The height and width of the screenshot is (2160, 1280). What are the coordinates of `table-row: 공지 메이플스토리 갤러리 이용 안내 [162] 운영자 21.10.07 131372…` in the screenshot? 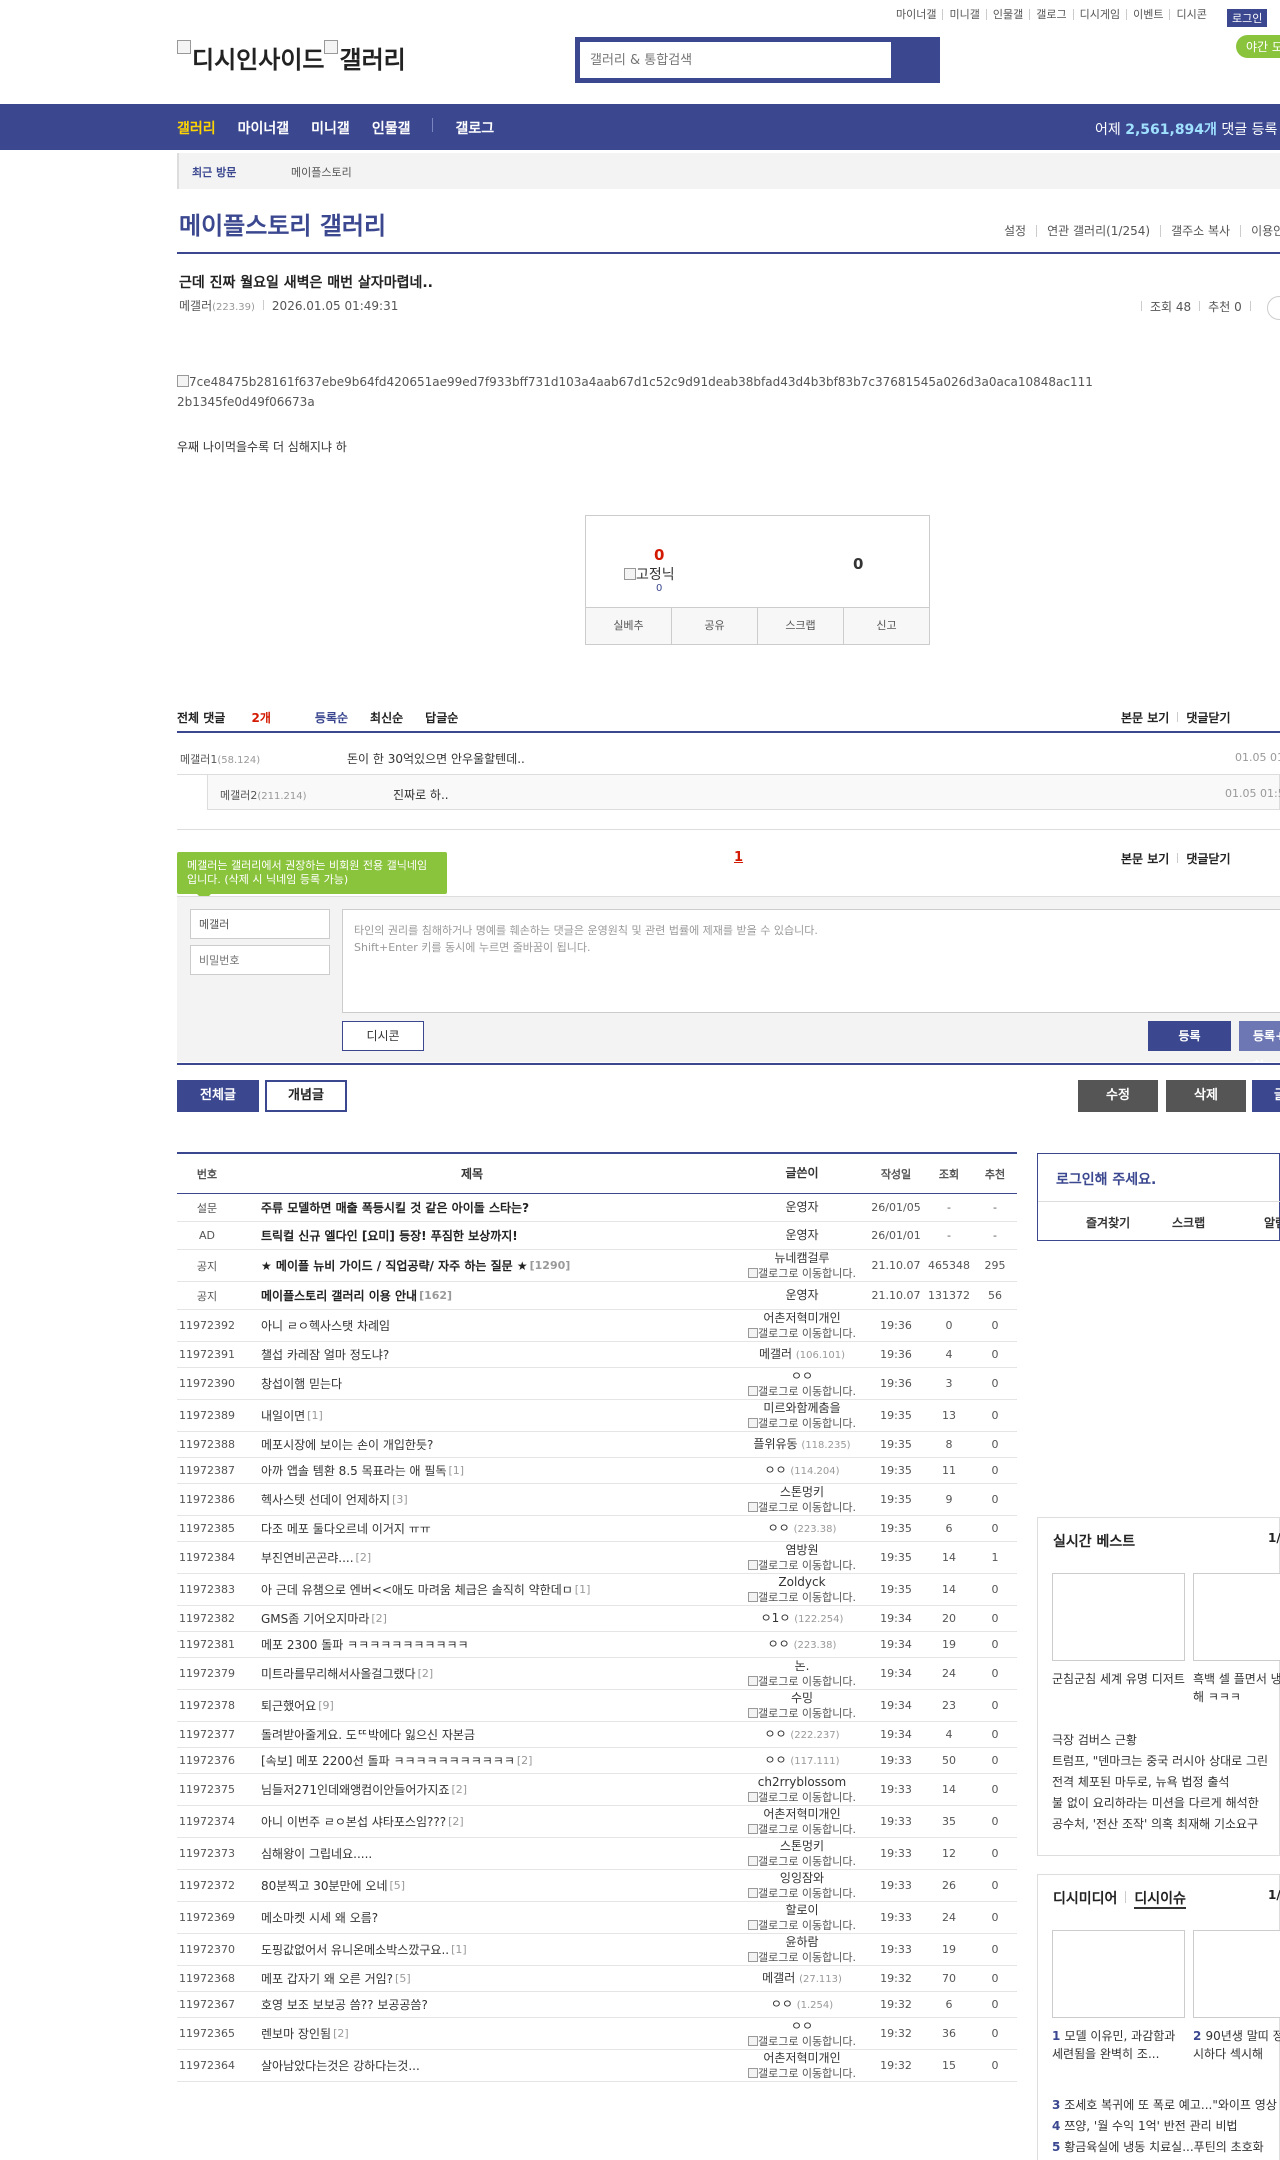 It's located at (597, 1296).